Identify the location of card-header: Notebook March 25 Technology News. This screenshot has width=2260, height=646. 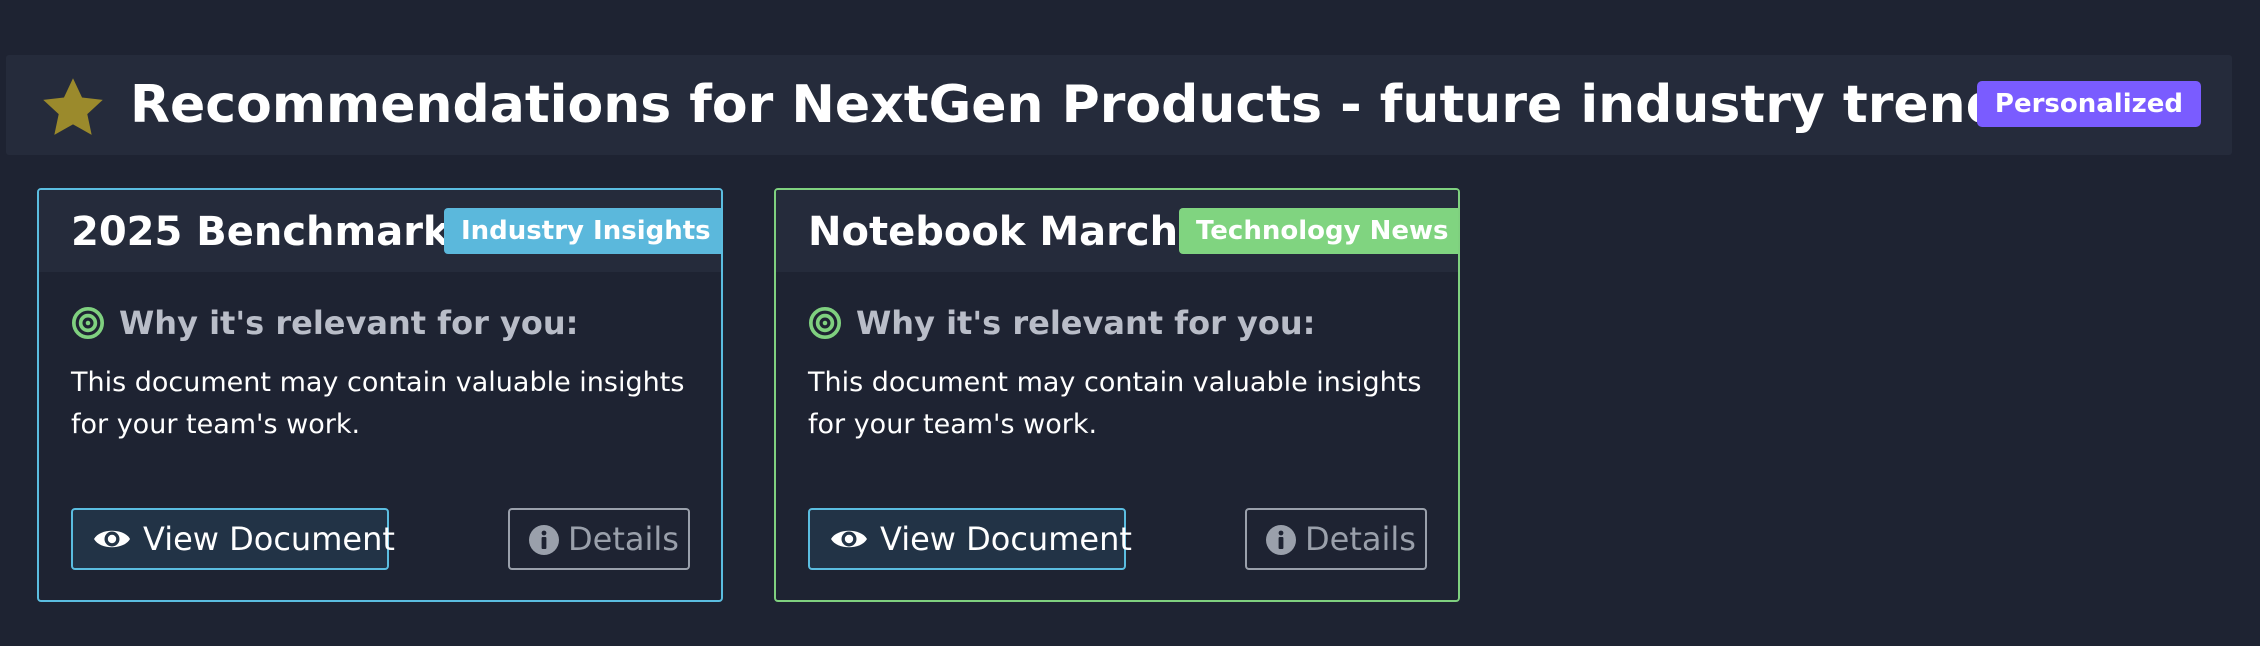
(1117, 231).